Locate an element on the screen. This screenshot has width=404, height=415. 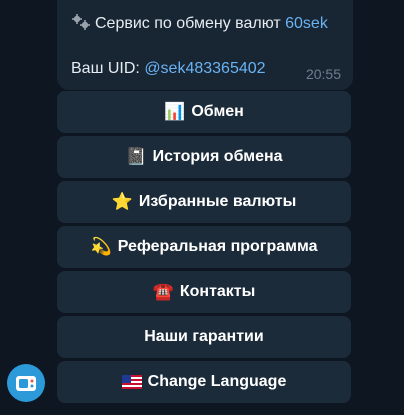
keyboard-button-change-language: Change Language is located at coordinates (204, 382).